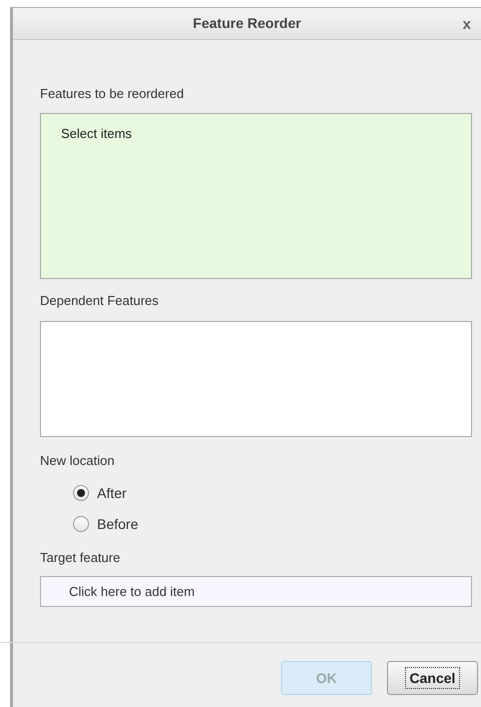 This screenshot has width=481, height=707. Describe the element at coordinates (78, 461) in the screenshot. I see `field-label: New location` at that location.